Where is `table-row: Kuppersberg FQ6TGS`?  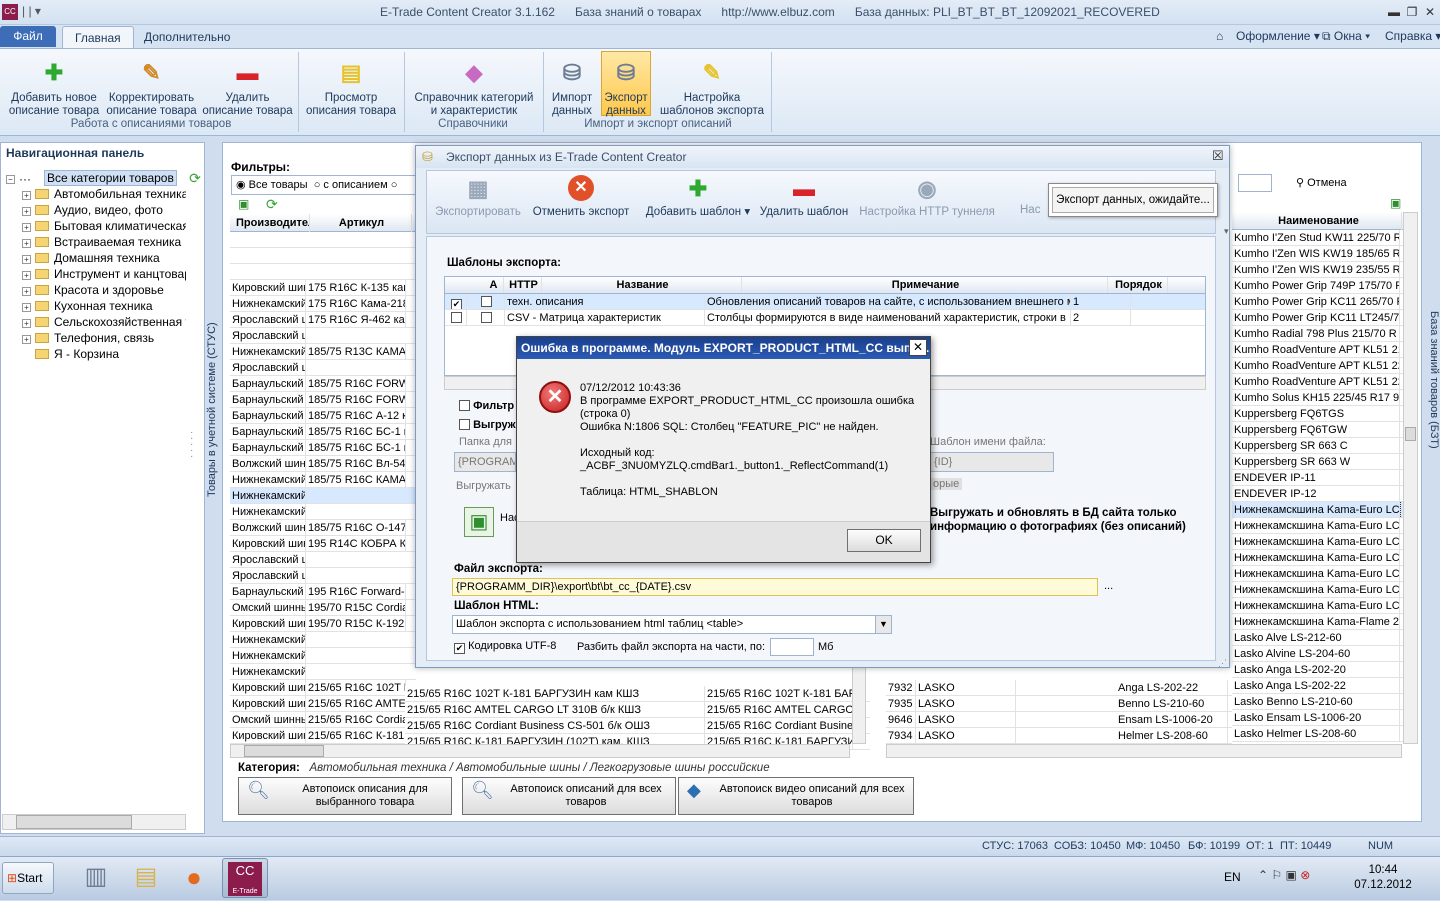
table-row: Kuppersberg FQ6TGS is located at coordinates (1318, 414).